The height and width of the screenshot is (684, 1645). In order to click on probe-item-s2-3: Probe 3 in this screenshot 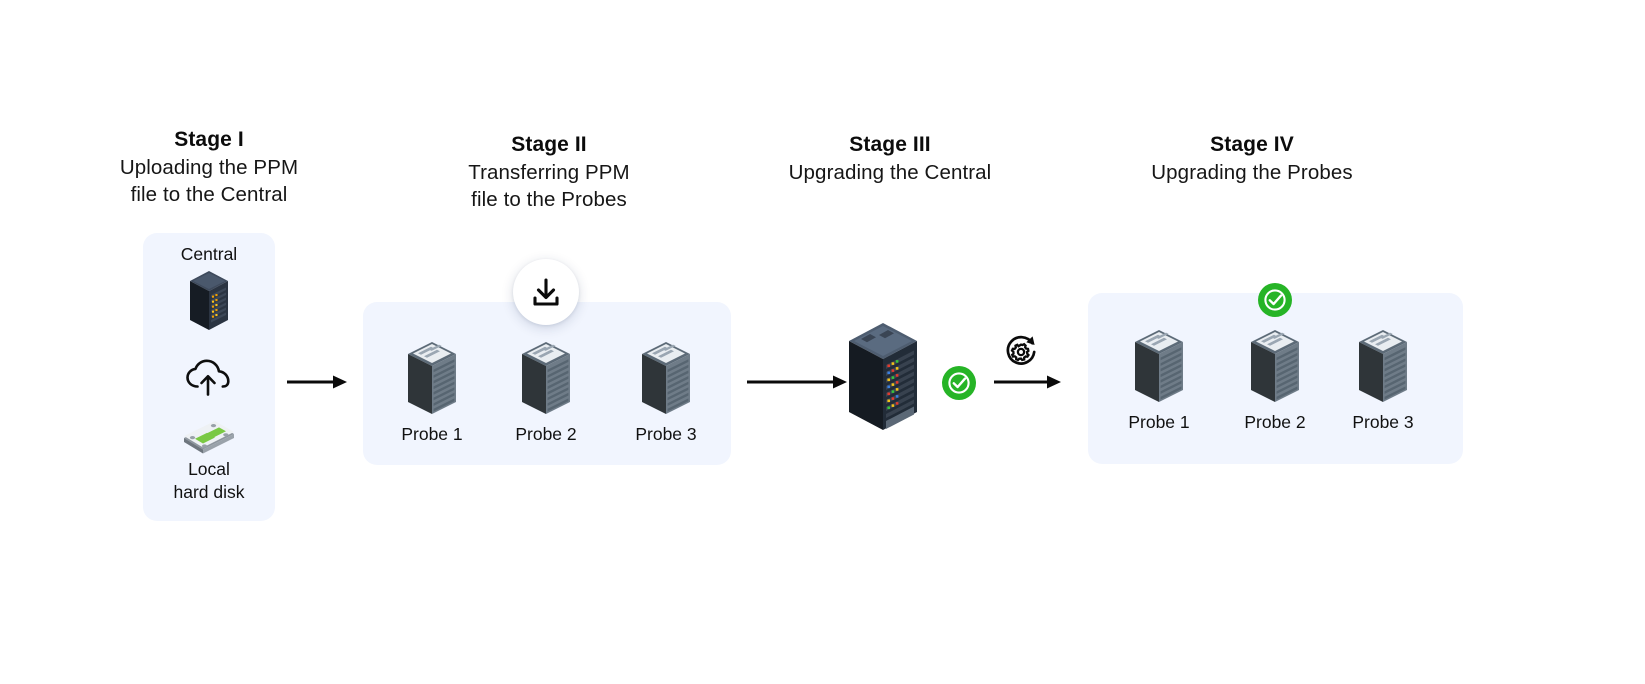, I will do `click(666, 388)`.